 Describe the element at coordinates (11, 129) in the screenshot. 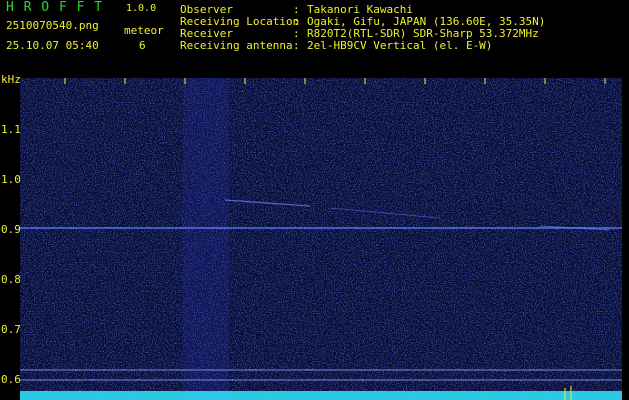

I see `y-tick-label: 1.1` at that location.